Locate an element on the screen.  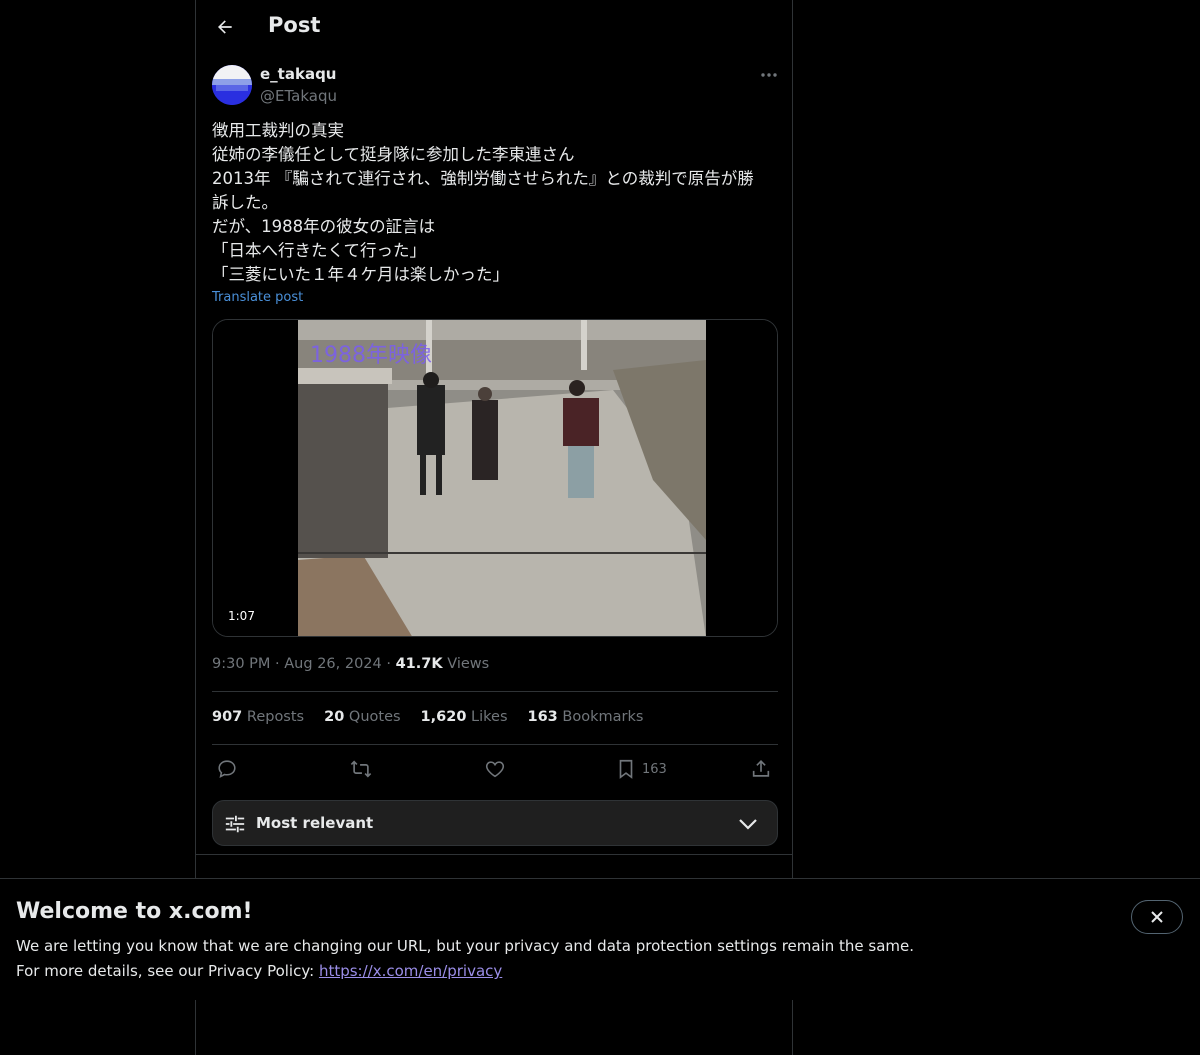
post-actions: 163 is located at coordinates (495, 769).